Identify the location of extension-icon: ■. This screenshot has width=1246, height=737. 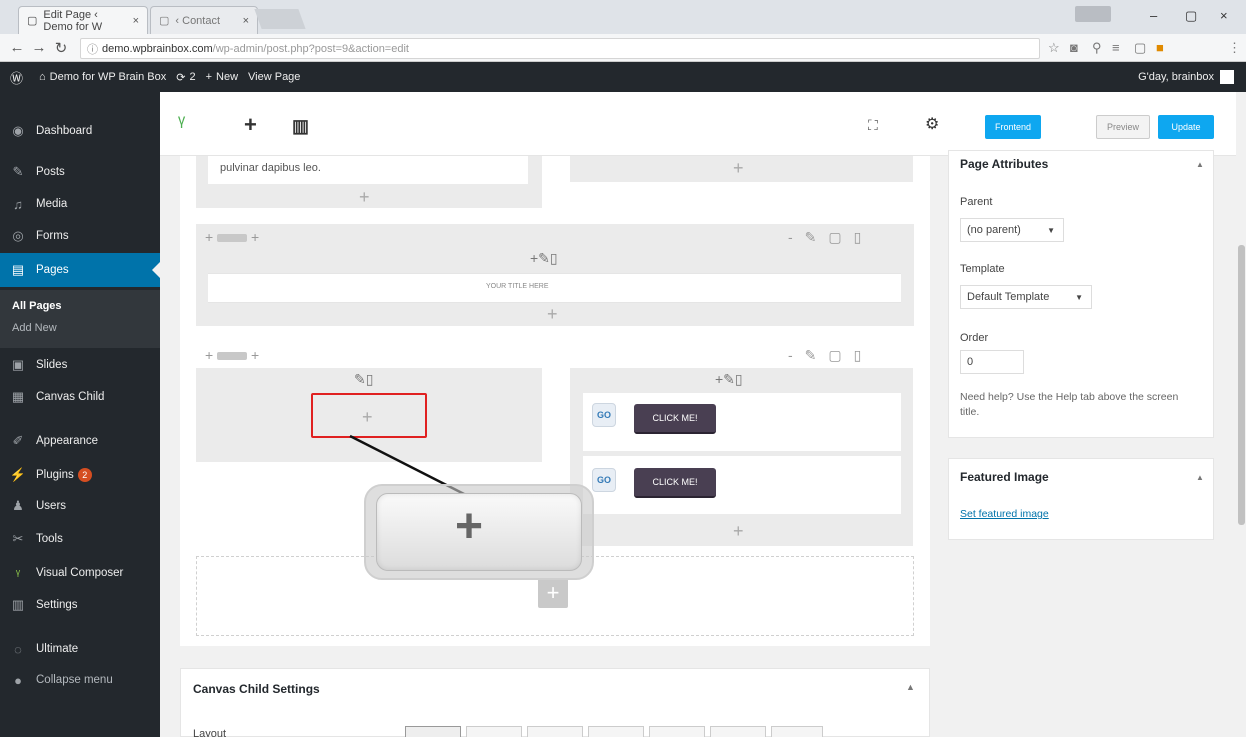
(1160, 47).